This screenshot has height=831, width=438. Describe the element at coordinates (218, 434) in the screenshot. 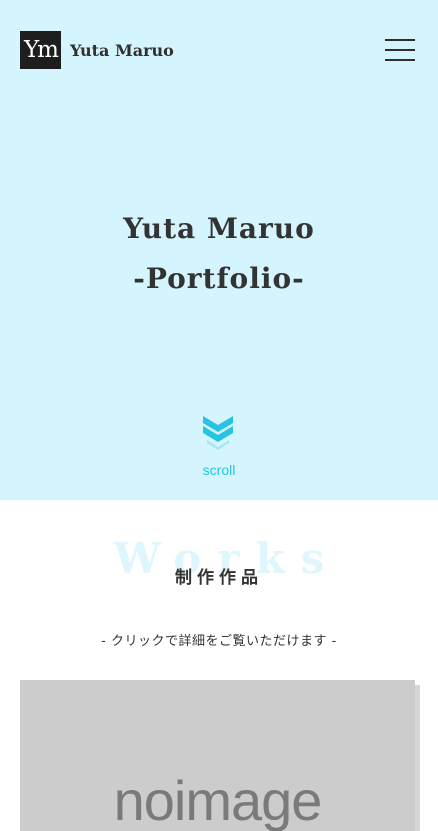

I see `double-chevron-down-icon` at that location.